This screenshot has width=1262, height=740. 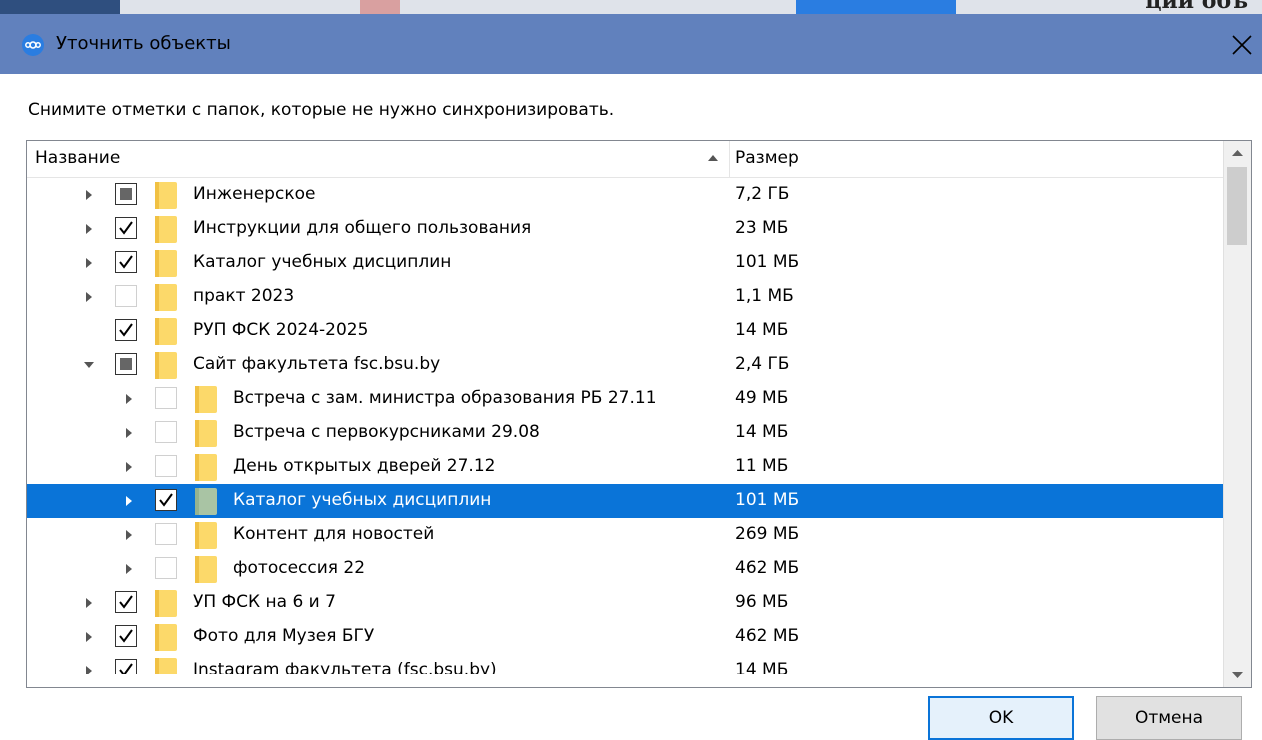 I want to click on folder-name: Instagram факультета (fsc.bsu.by), so click(x=345, y=667).